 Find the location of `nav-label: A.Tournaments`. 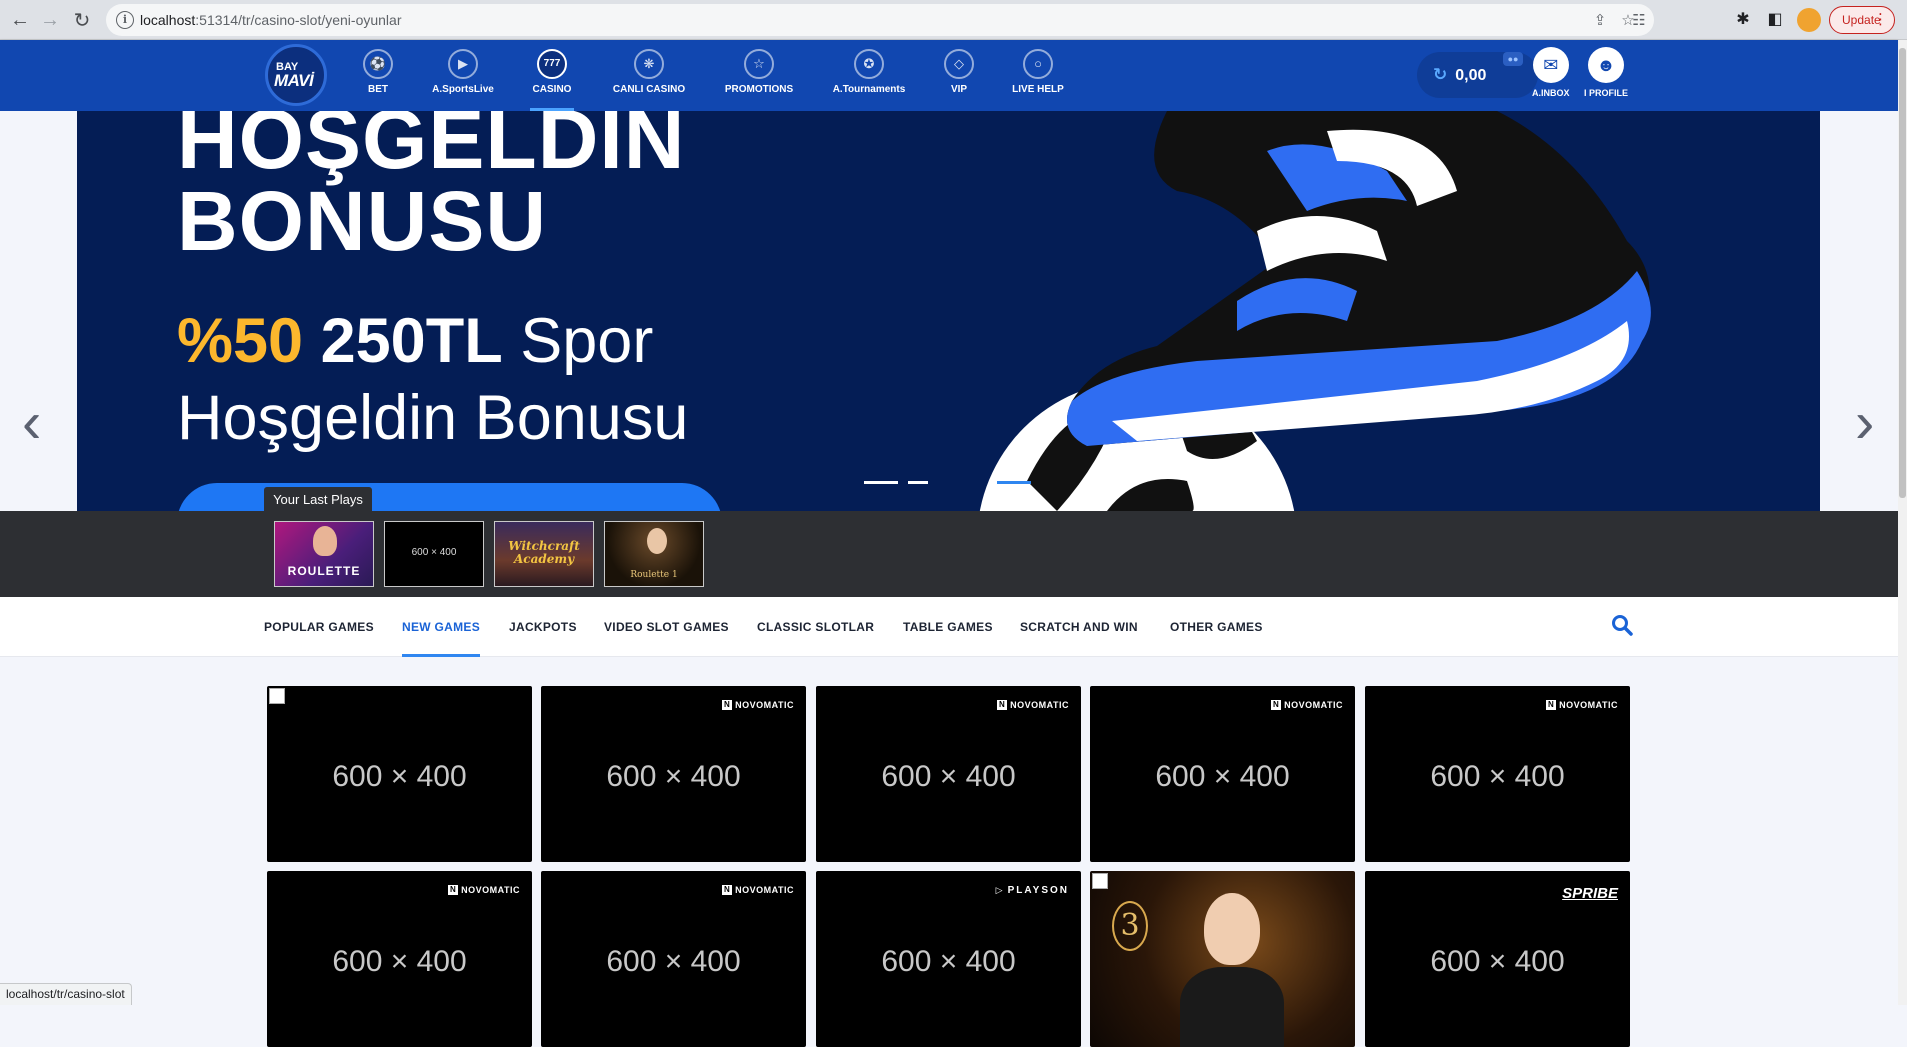

nav-label: A.Tournaments is located at coordinates (869, 89).